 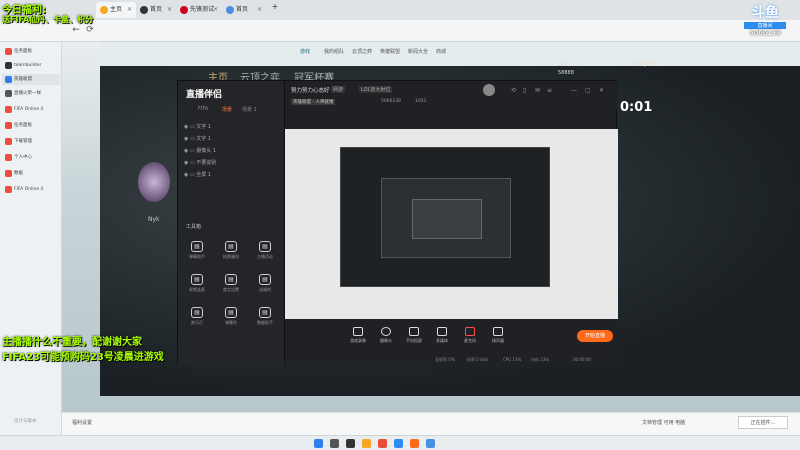 What do you see at coordinates (116, 10) in the screenshot?
I see `tab-home: 主页 ✕` at bounding box center [116, 10].